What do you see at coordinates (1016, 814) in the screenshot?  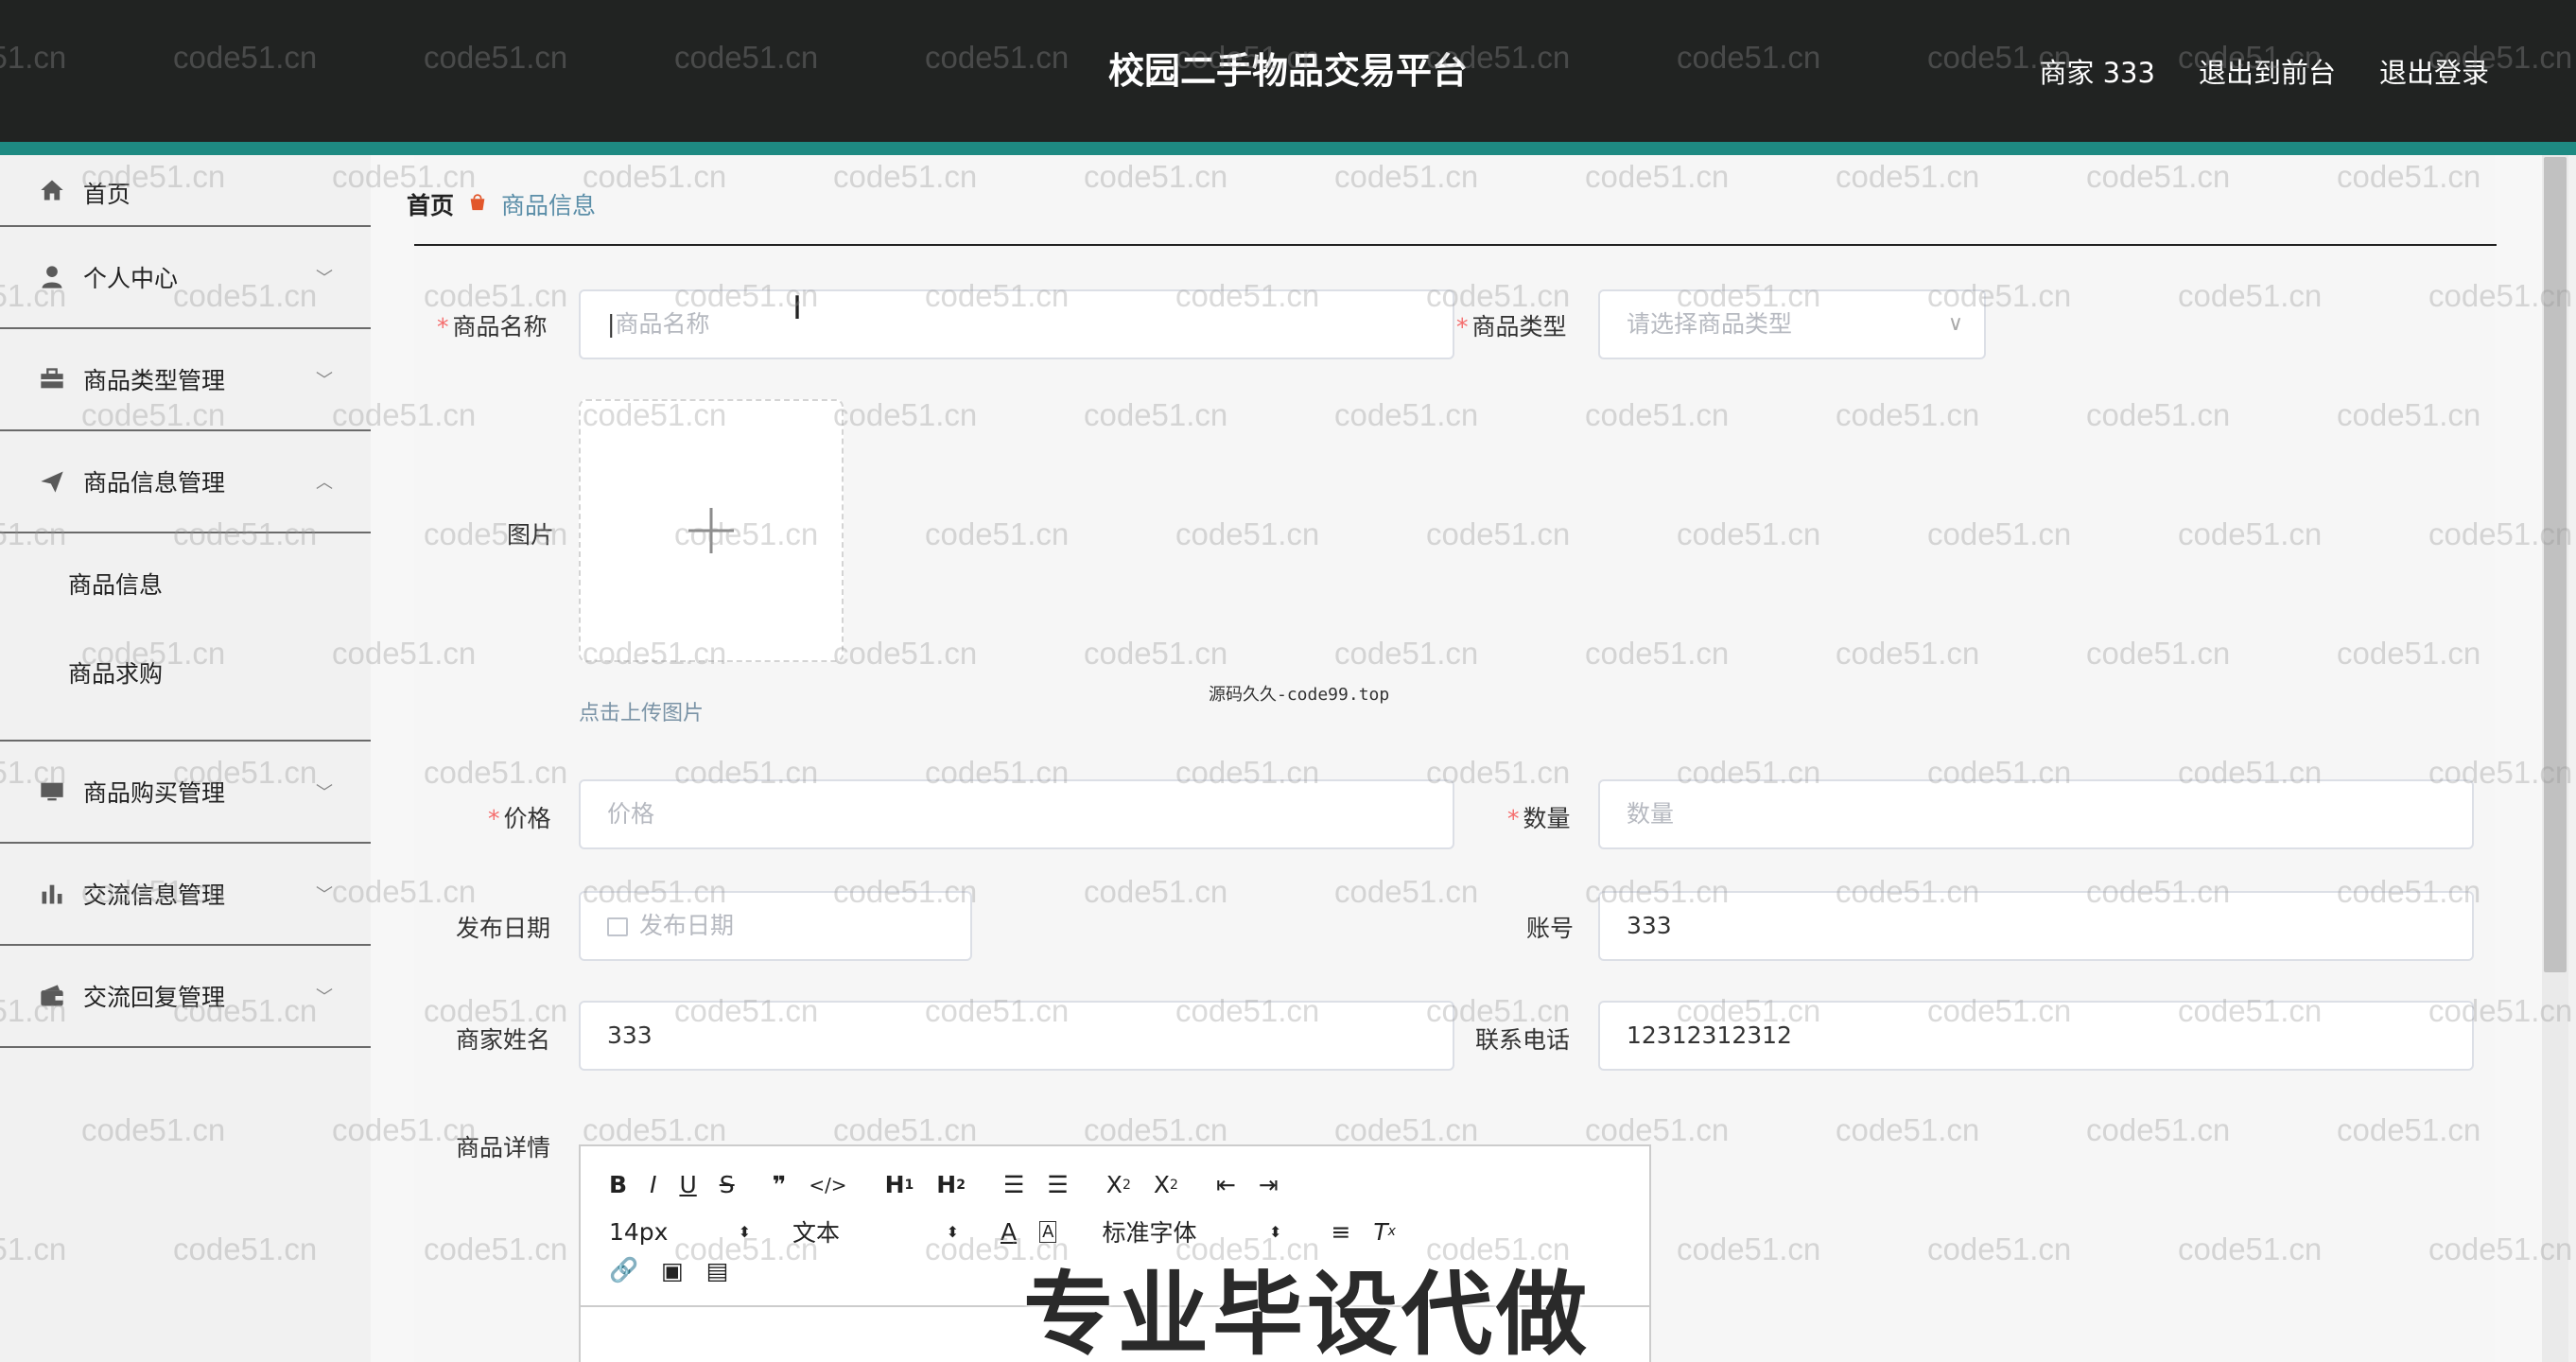 I see `price-input: 价格` at bounding box center [1016, 814].